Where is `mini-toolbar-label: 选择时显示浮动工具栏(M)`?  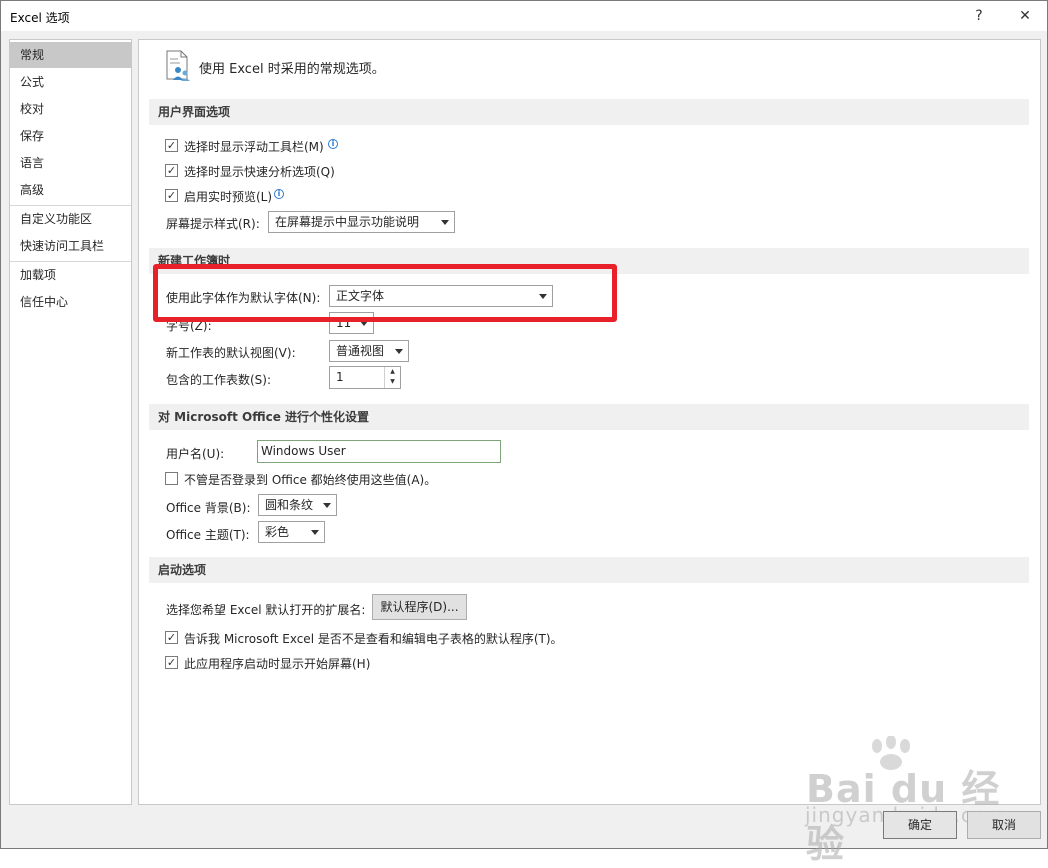
mini-toolbar-label: 选择时显示浮动工具栏(M) is located at coordinates (254, 147).